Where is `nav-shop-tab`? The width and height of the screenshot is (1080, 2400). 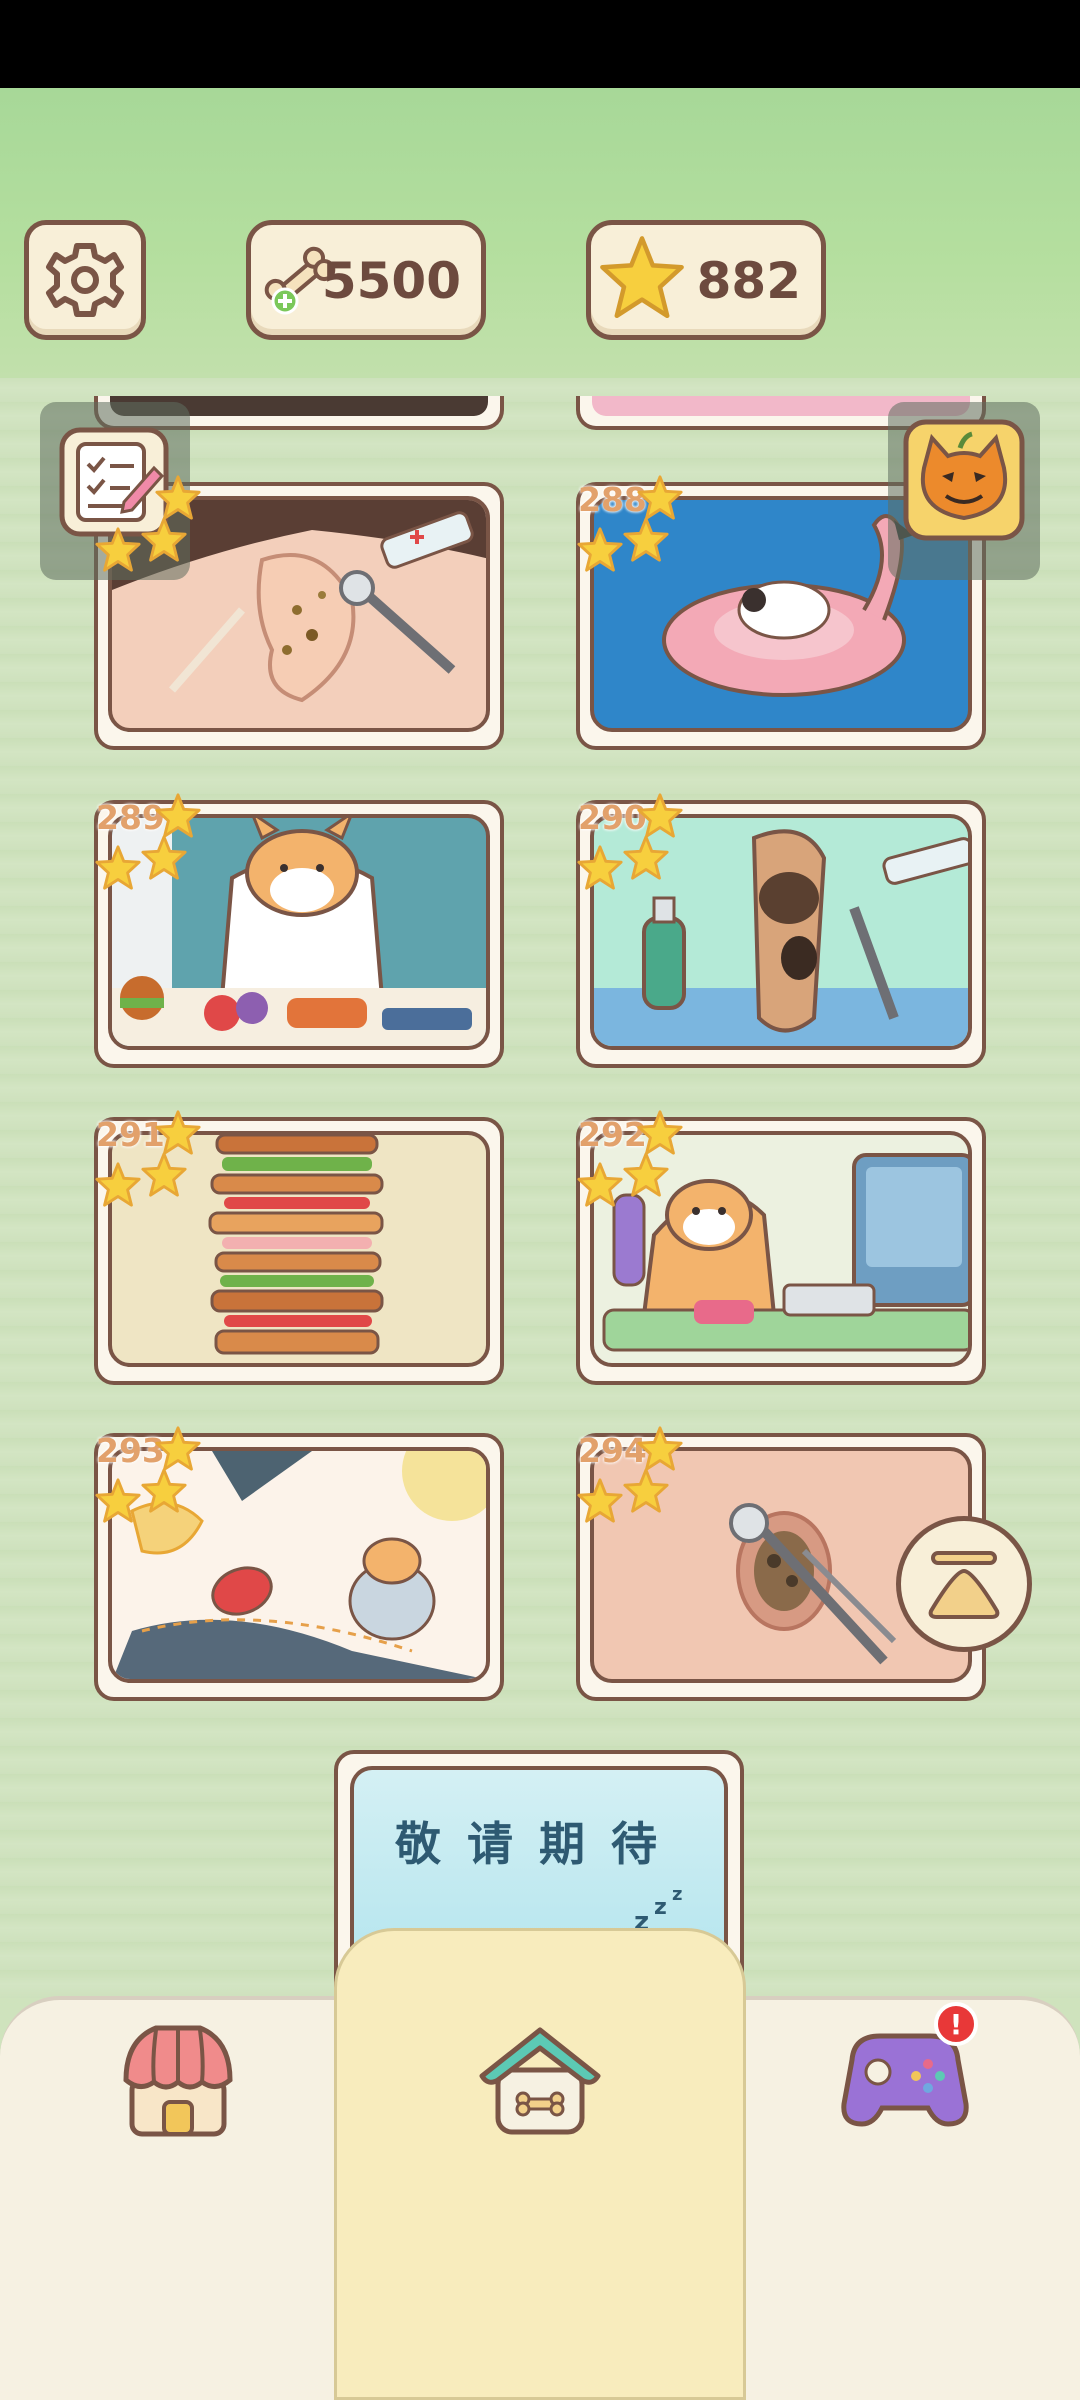
nav-shop-tab is located at coordinates (178, 2082).